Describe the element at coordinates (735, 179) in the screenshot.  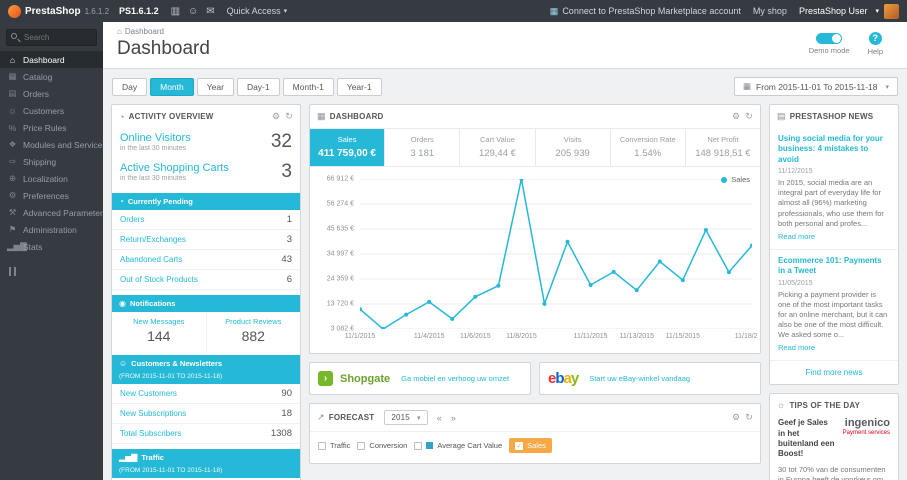
I see `chart-legend: Sales` at that location.